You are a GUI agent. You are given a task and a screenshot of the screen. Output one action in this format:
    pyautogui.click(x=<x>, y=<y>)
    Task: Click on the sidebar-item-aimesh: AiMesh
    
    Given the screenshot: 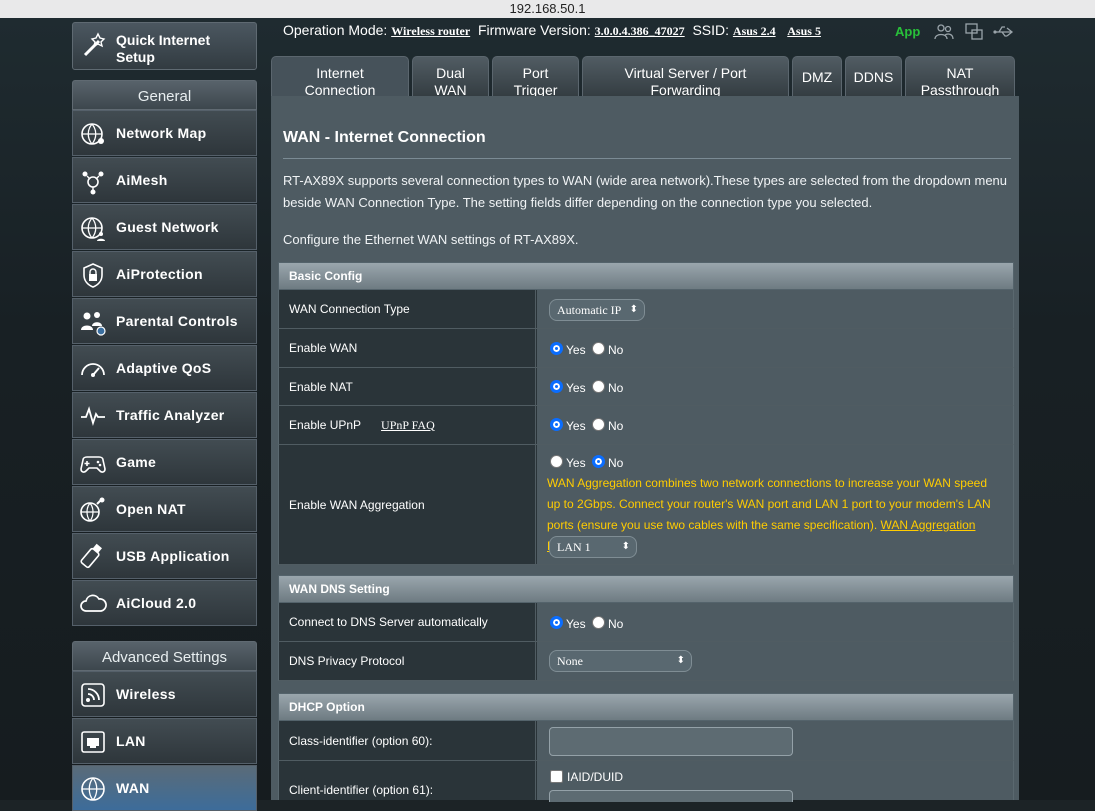 What is the action you would take?
    pyautogui.click(x=164, y=180)
    